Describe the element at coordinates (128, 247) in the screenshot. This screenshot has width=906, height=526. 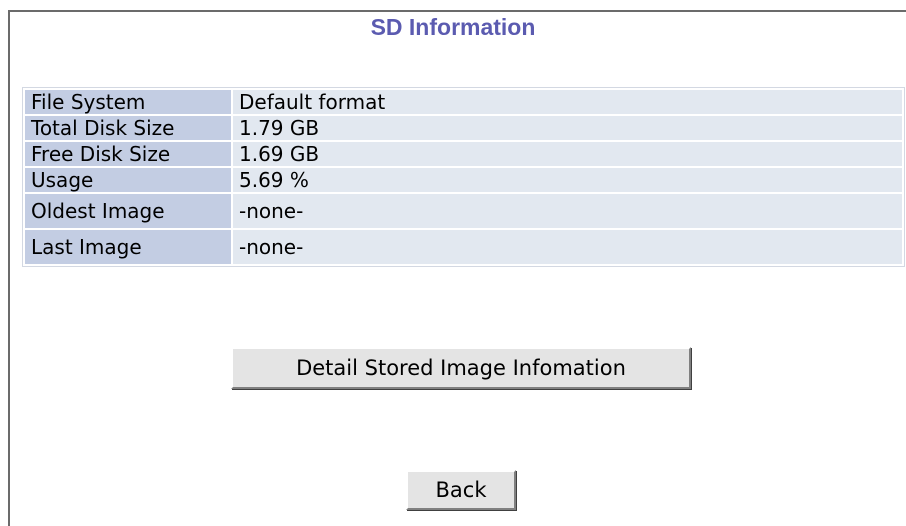
I see `row-label-last-image: Last Image` at that location.